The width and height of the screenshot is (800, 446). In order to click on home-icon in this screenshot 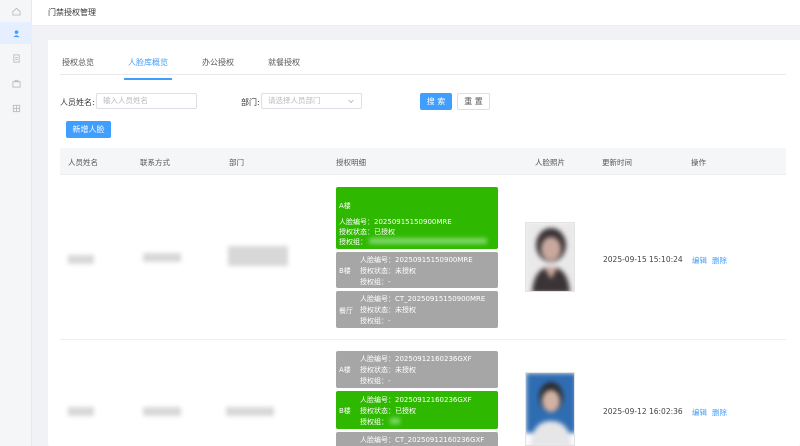, I will do `click(16, 11)`.